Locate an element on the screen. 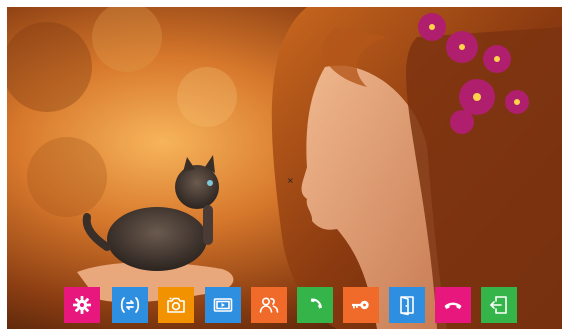 Image resolution: width=569 pixels, height=336 pixels. phone-answer-icon is located at coordinates (316, 303).